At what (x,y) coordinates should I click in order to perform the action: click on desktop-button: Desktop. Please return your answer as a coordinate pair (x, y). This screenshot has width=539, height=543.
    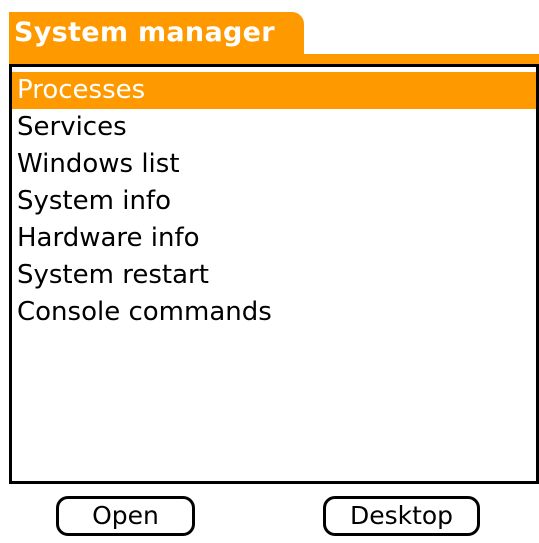
    Looking at the image, I should click on (401, 516).